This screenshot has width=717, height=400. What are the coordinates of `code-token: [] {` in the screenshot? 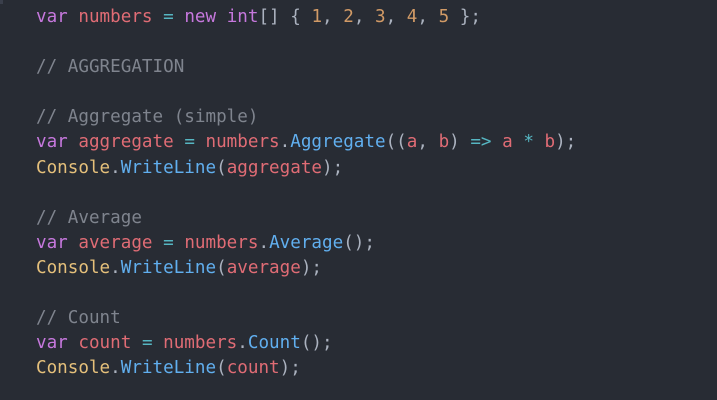 It's located at (285, 17).